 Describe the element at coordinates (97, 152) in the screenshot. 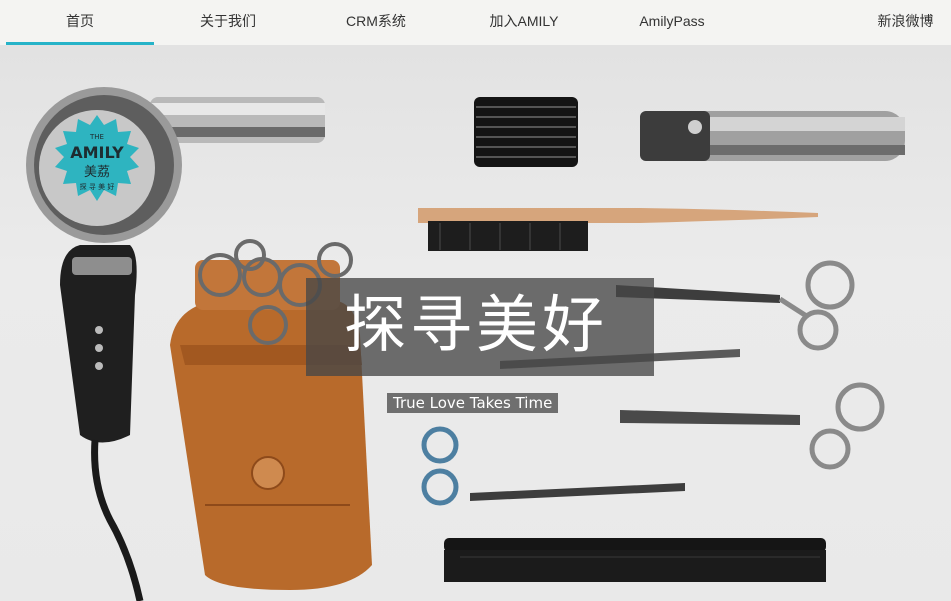

I see `logo-brand-text: AMILY` at that location.